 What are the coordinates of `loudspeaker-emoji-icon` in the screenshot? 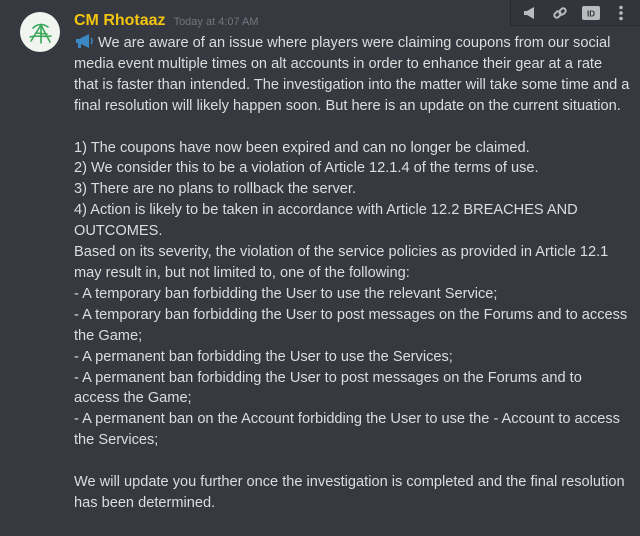 It's located at (84, 41).